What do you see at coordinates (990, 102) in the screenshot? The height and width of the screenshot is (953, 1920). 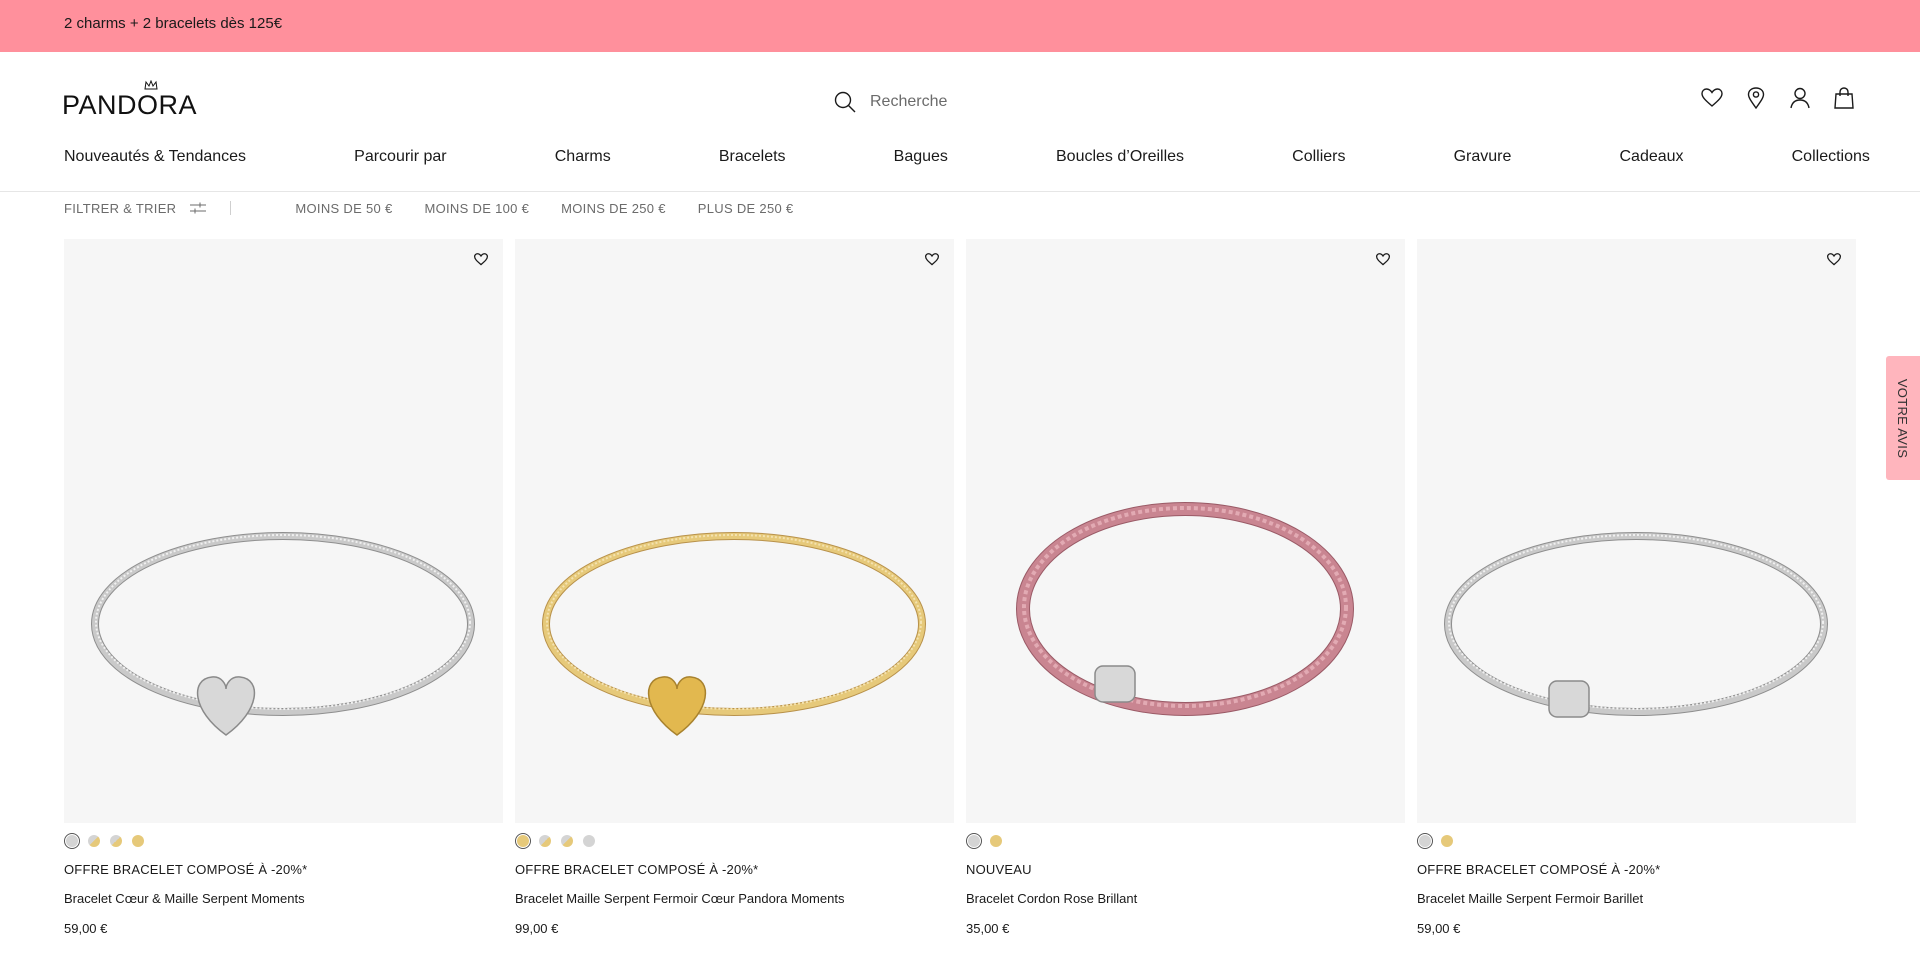 I see `search-input` at bounding box center [990, 102].